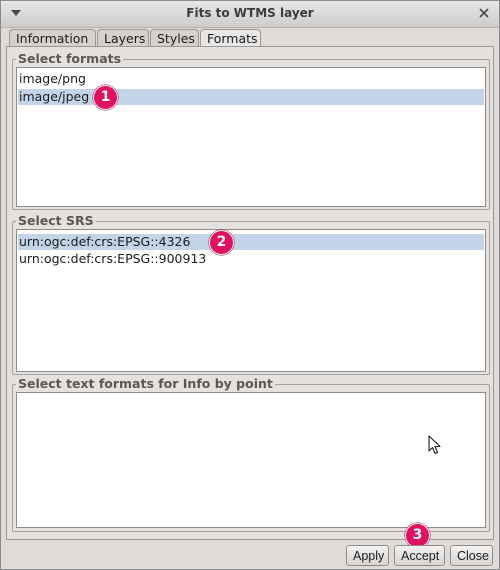 The width and height of the screenshot is (500, 570). What do you see at coordinates (419, 555) in the screenshot?
I see `accept-button: Accept` at bounding box center [419, 555].